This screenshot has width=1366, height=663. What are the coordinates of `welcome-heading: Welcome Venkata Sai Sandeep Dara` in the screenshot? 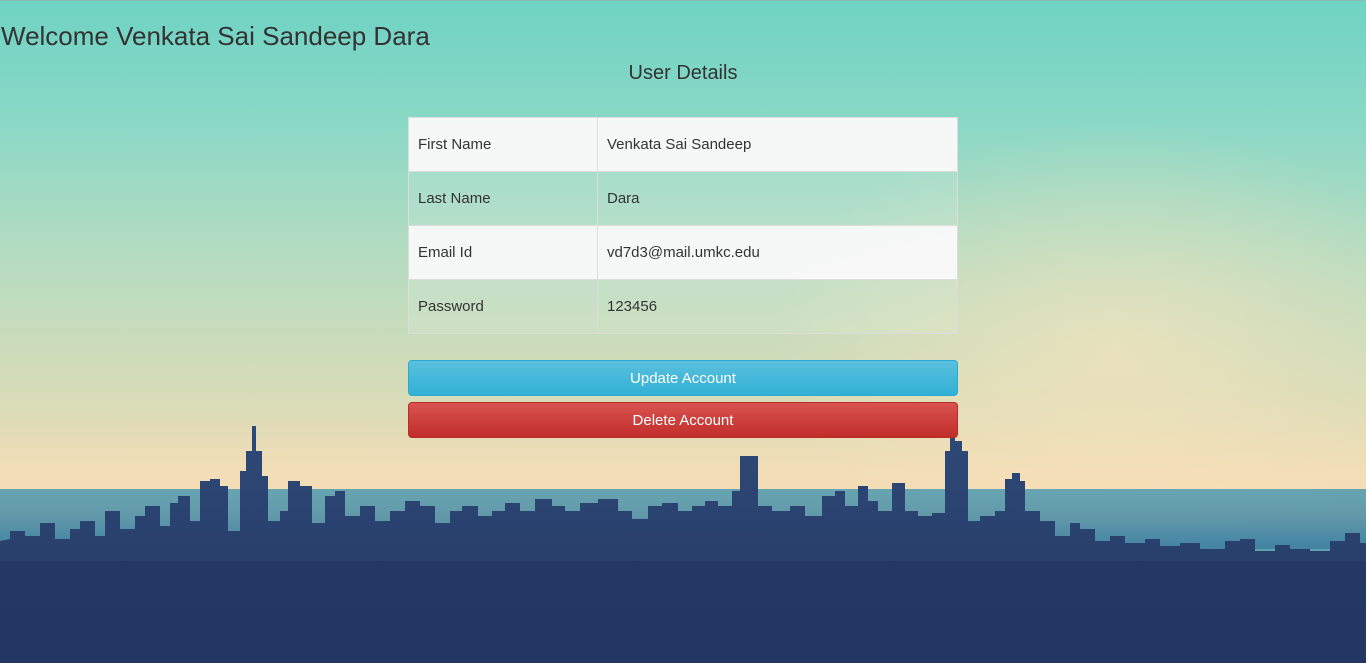 It's located at (215, 36).